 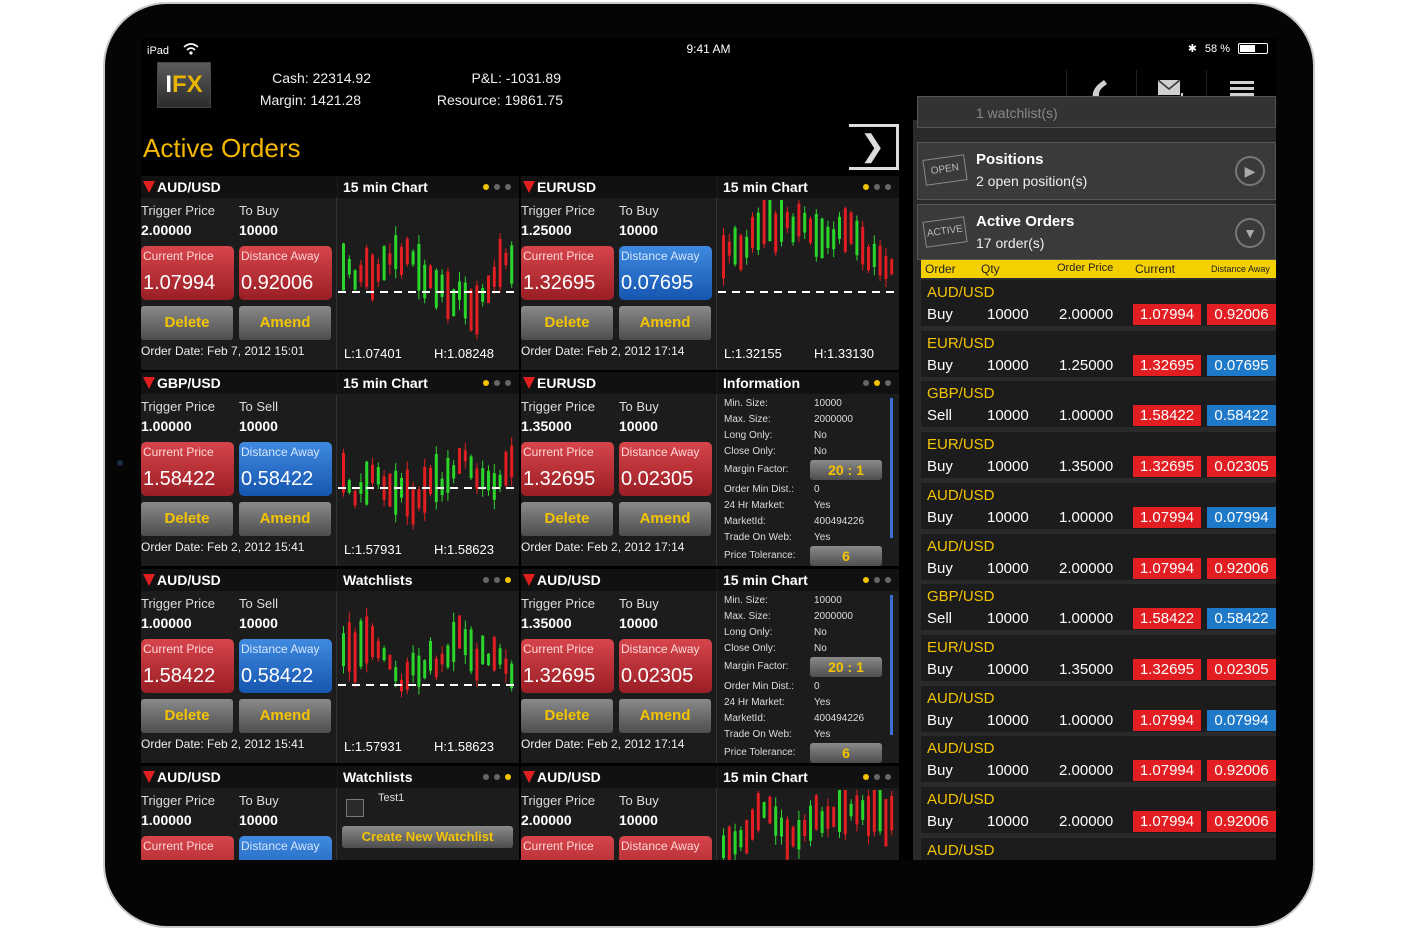 What do you see at coordinates (428, 580) in the screenshot?
I see `panel-title: Watchlists` at bounding box center [428, 580].